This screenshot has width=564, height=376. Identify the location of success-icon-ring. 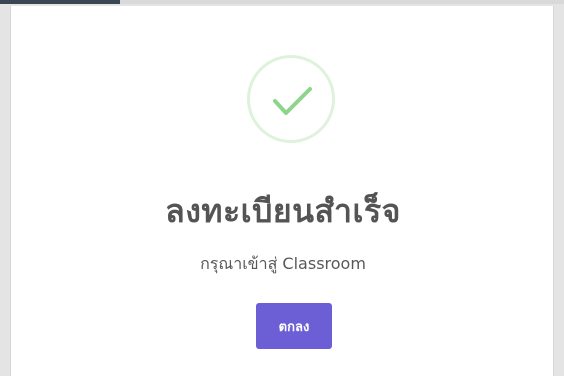
(291, 99).